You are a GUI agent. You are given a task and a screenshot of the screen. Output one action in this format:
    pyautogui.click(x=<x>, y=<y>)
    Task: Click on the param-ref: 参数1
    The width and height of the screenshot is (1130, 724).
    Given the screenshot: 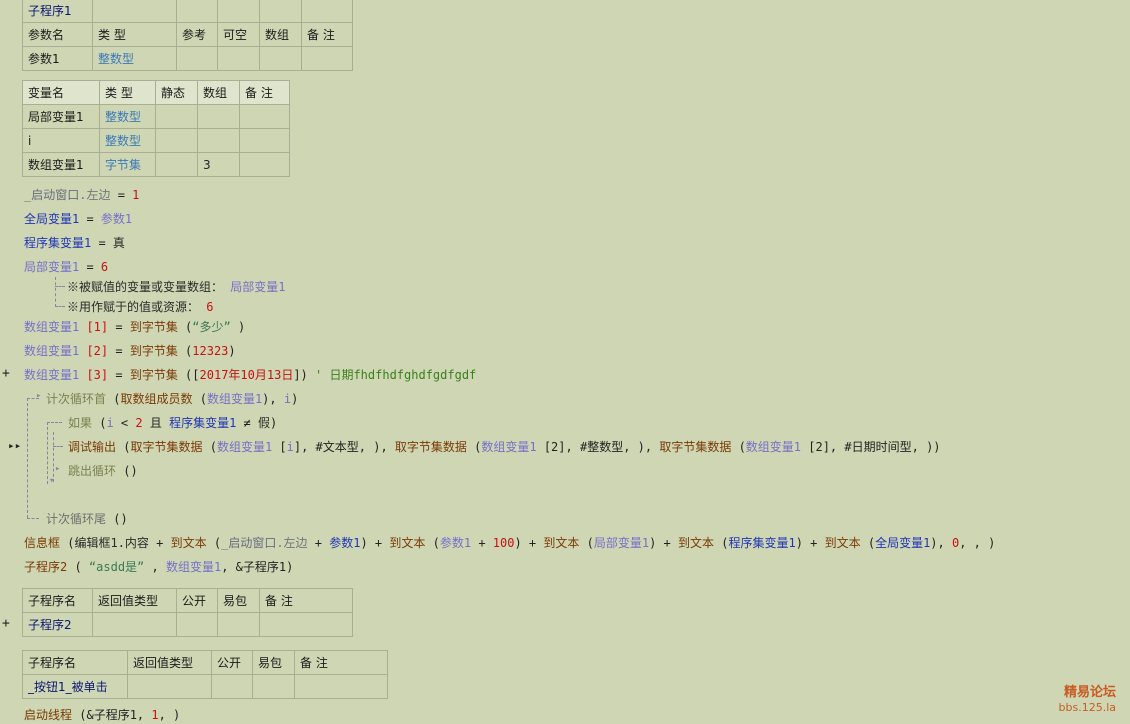 What is the action you would take?
    pyautogui.click(x=455, y=543)
    